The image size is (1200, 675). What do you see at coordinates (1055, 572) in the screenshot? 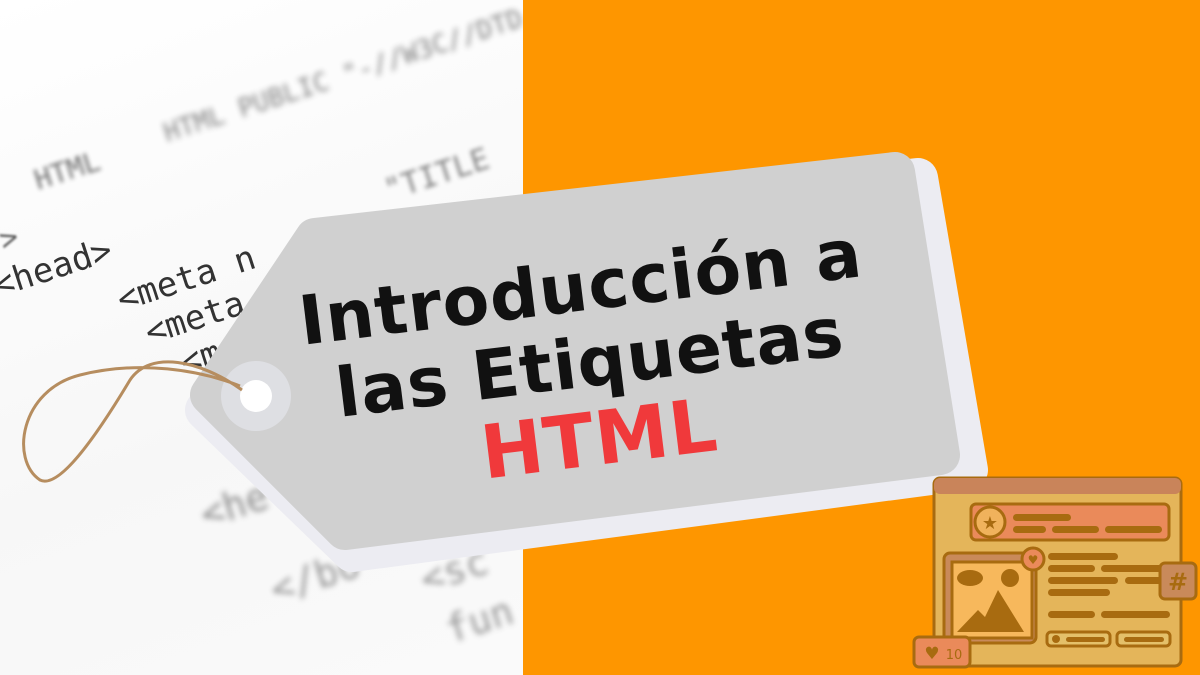
I see `web-layout-illustration: ★ ♥ # ♥ 10` at bounding box center [1055, 572].